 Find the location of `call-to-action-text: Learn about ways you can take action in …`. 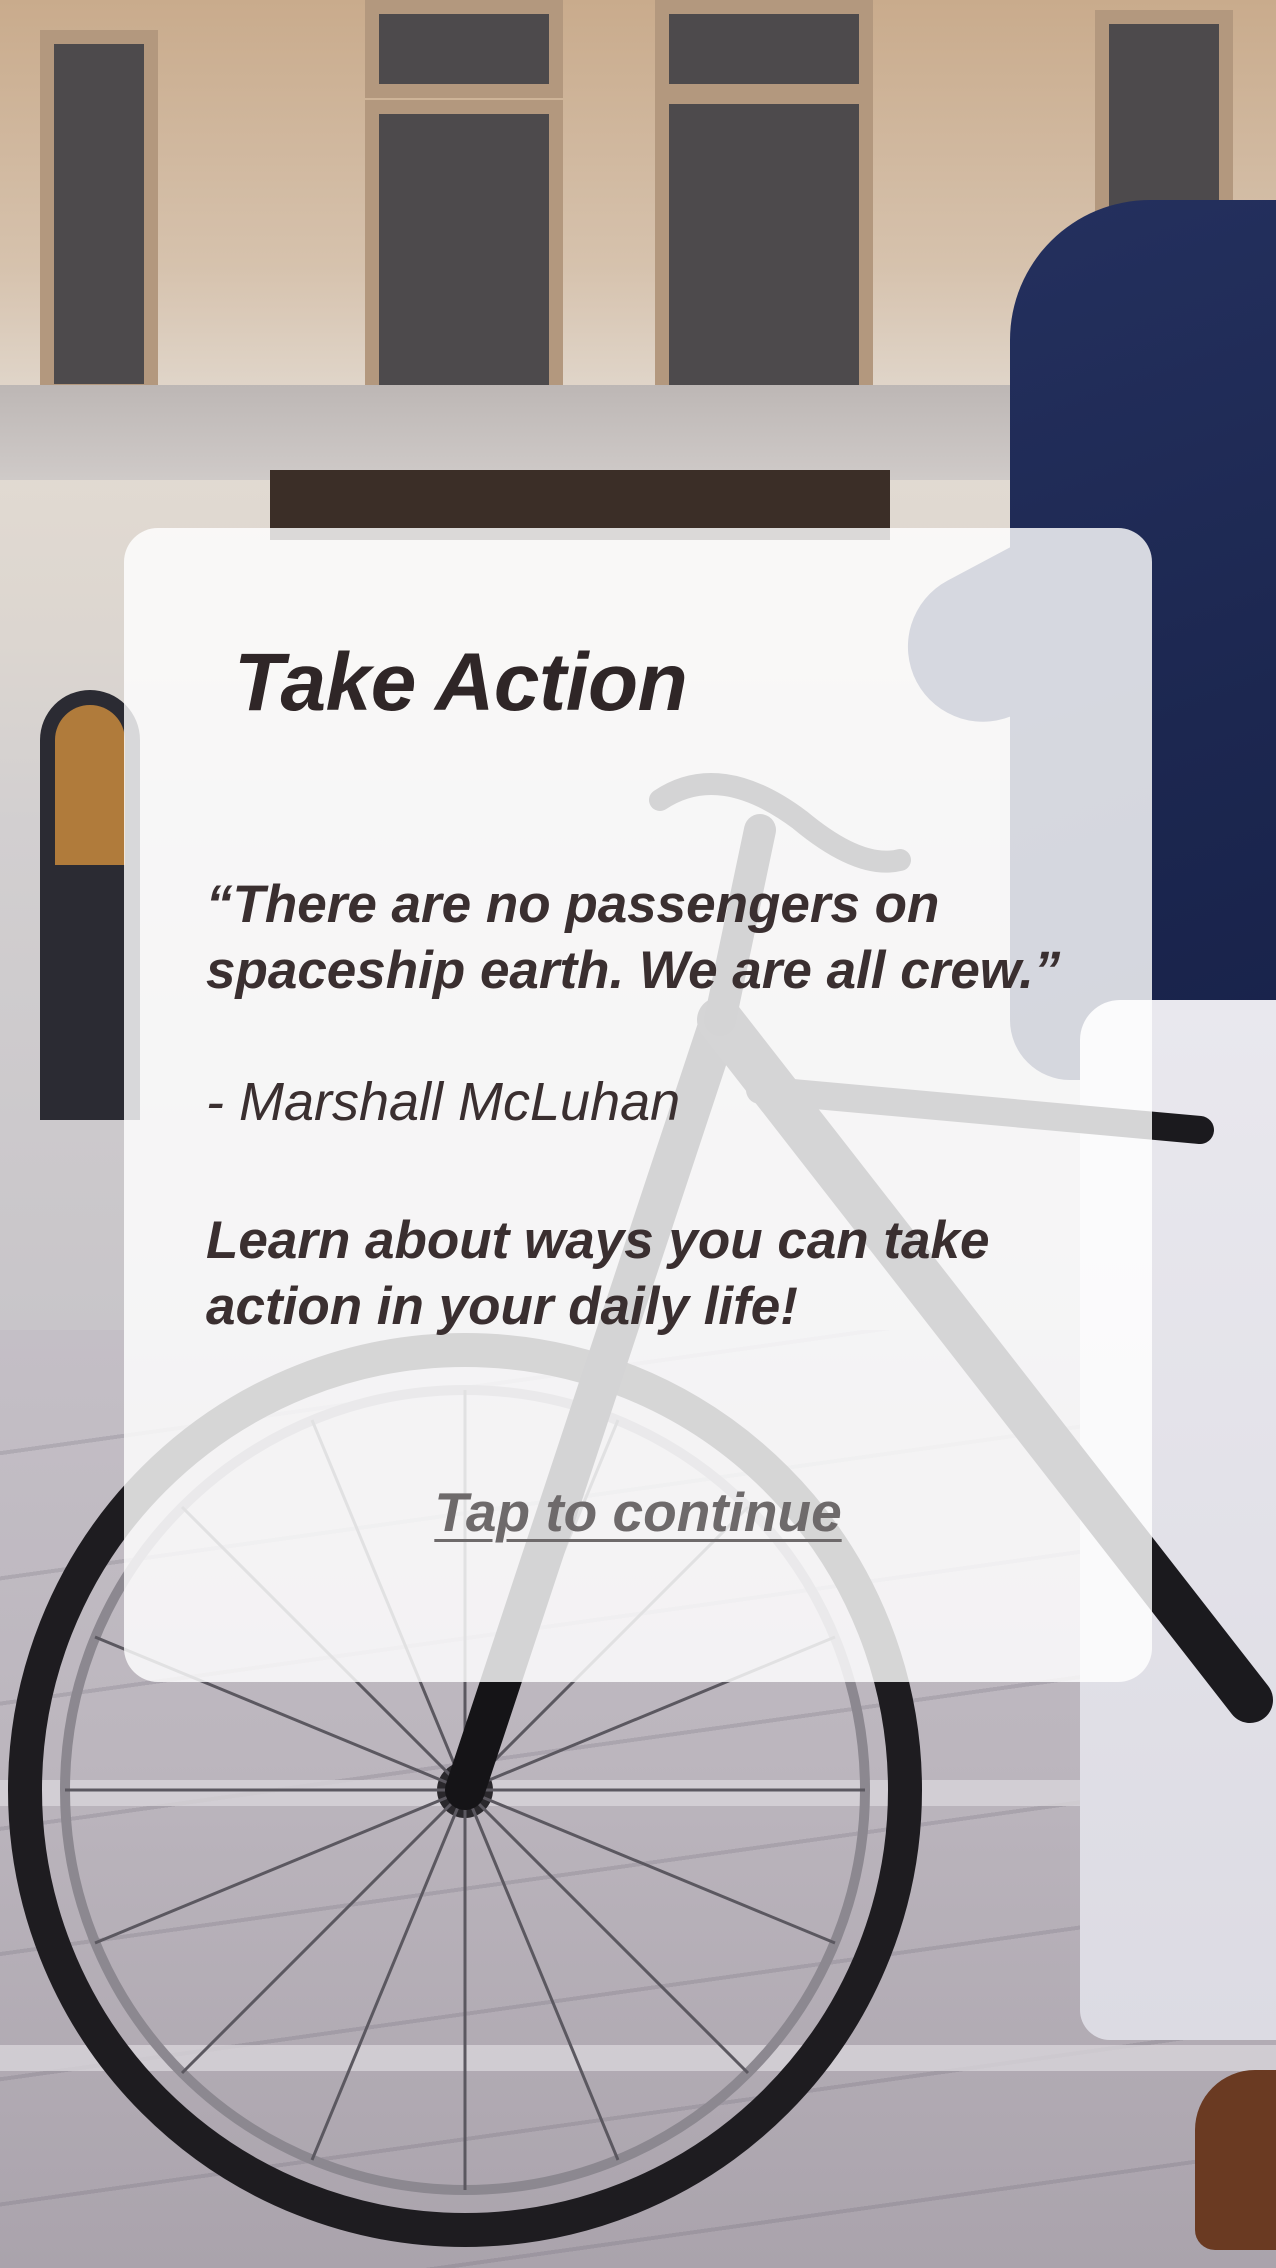

call-to-action-text: Learn about ways you can take action in … is located at coordinates (598, 1273).